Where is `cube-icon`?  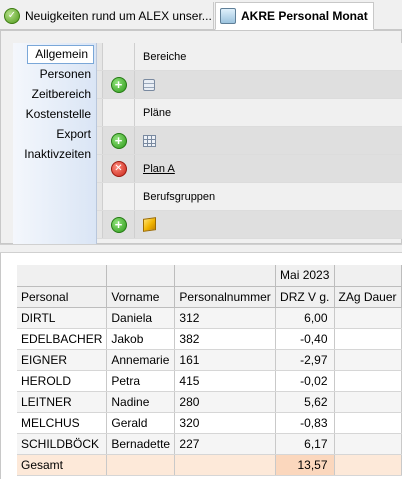
cube-icon is located at coordinates (149, 224).